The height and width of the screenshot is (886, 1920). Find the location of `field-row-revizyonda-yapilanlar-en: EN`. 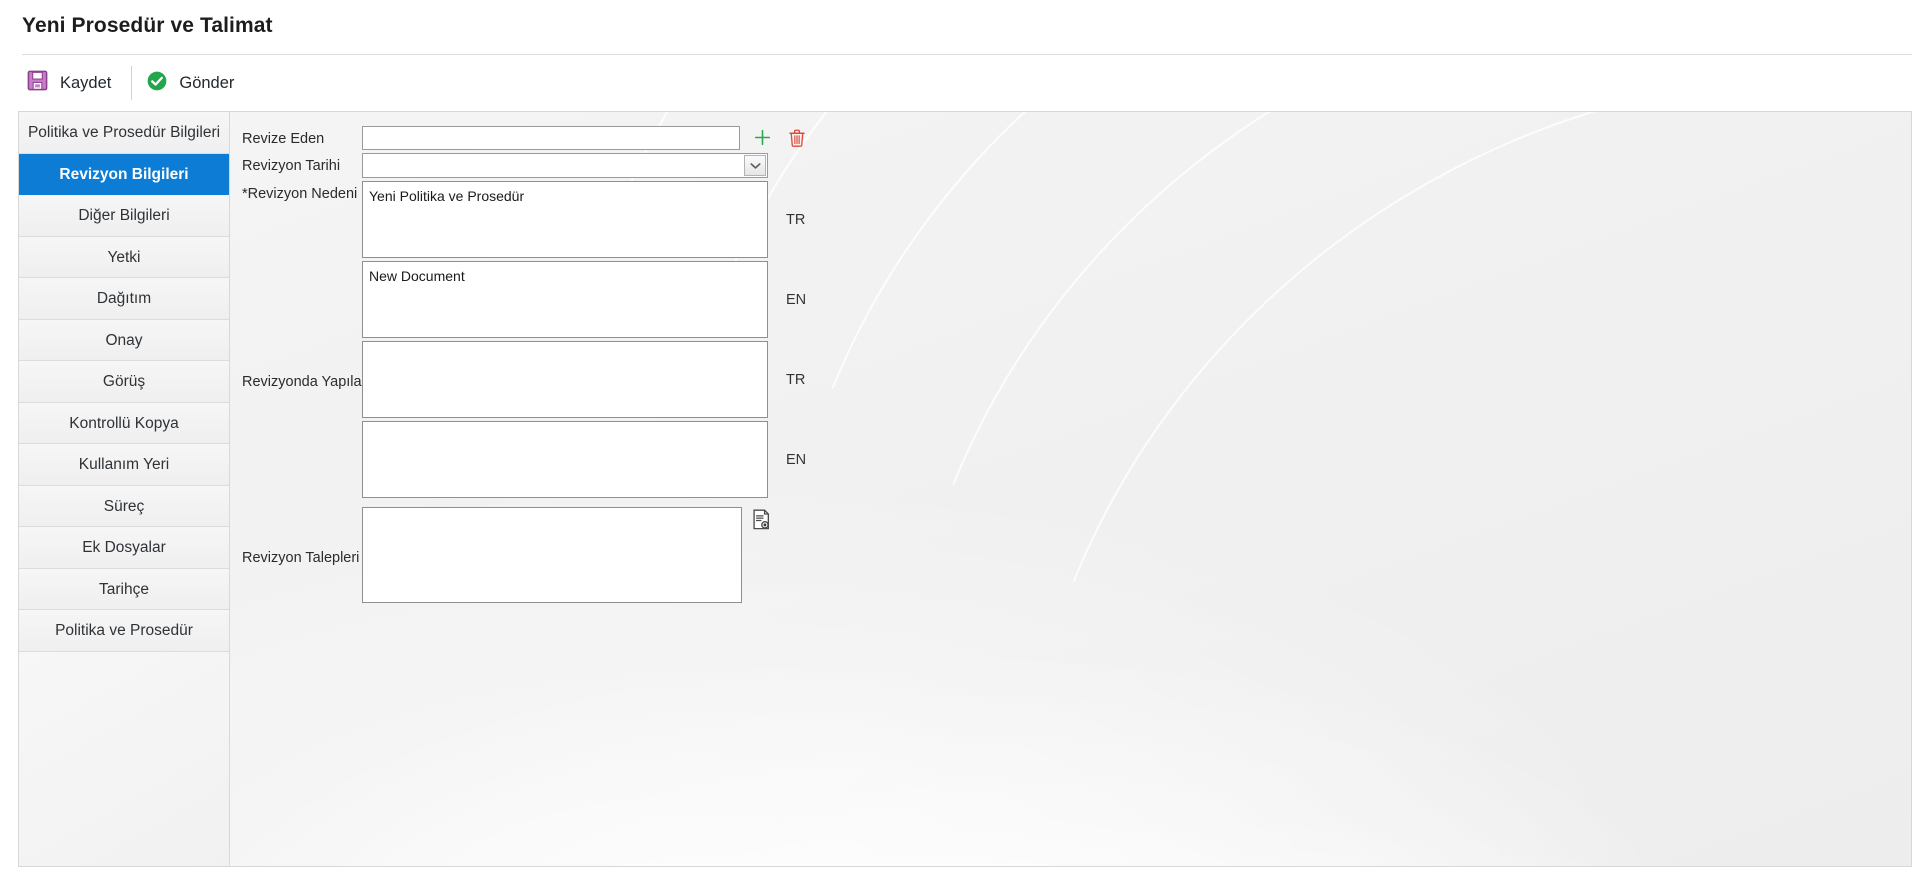

field-row-revizyonda-yapilanlar-en: EN is located at coordinates (1076, 459).